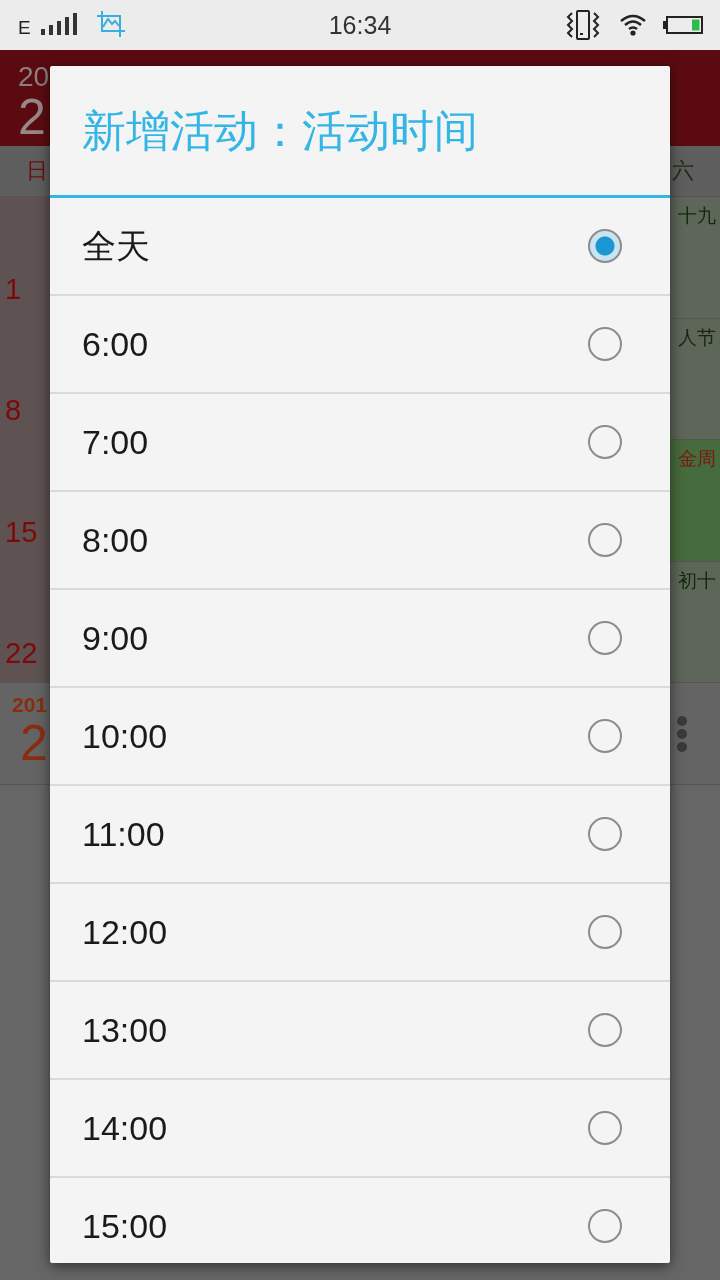  Describe the element at coordinates (683, 170) in the screenshot. I see `weekday-label: 六` at that location.